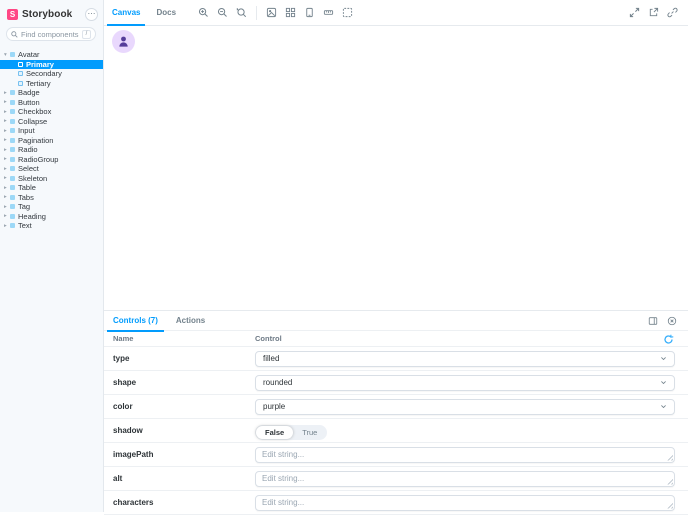 This screenshot has width=688, height=515. What do you see at coordinates (38, 83) in the screenshot?
I see `story-label: Tertiary` at bounding box center [38, 83].